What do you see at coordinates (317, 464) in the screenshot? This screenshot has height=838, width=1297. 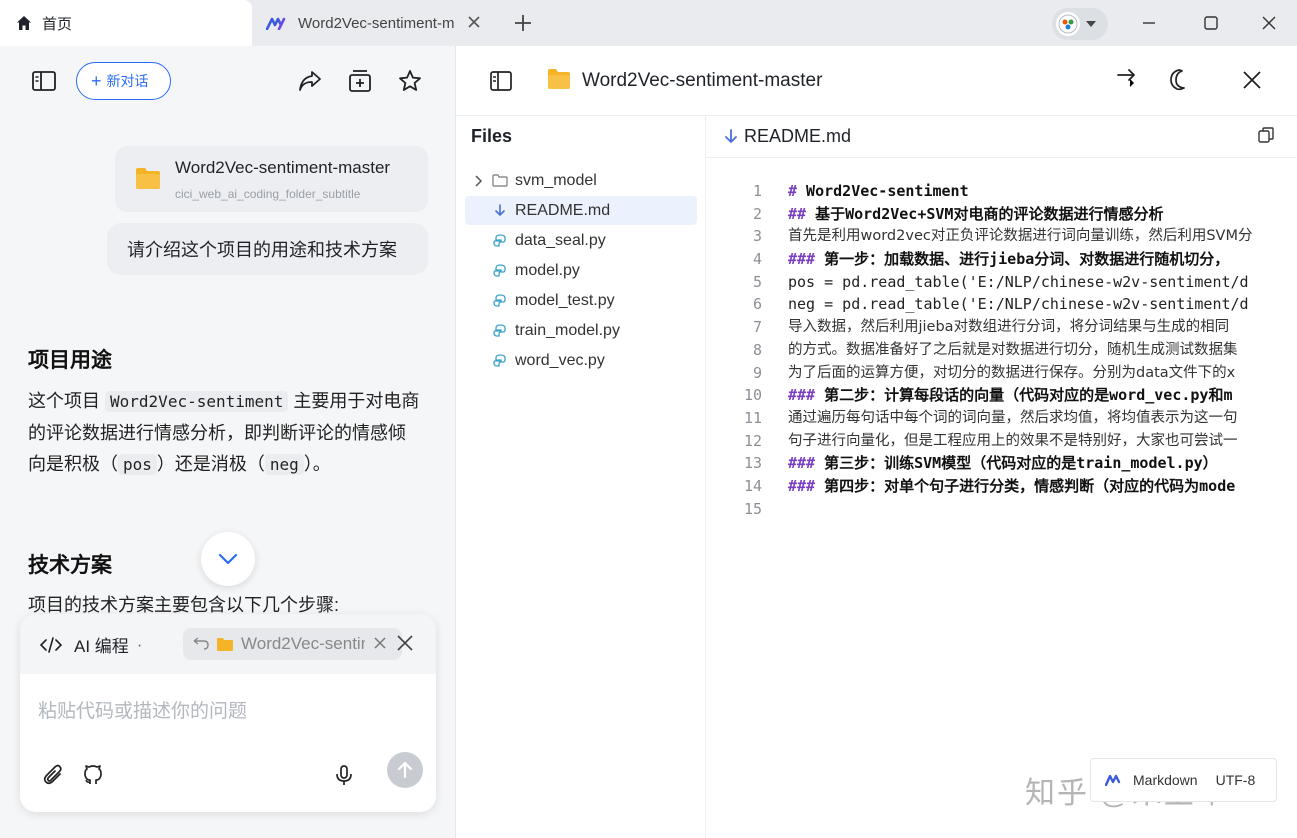 I see `answer-text: ）。` at bounding box center [317, 464].